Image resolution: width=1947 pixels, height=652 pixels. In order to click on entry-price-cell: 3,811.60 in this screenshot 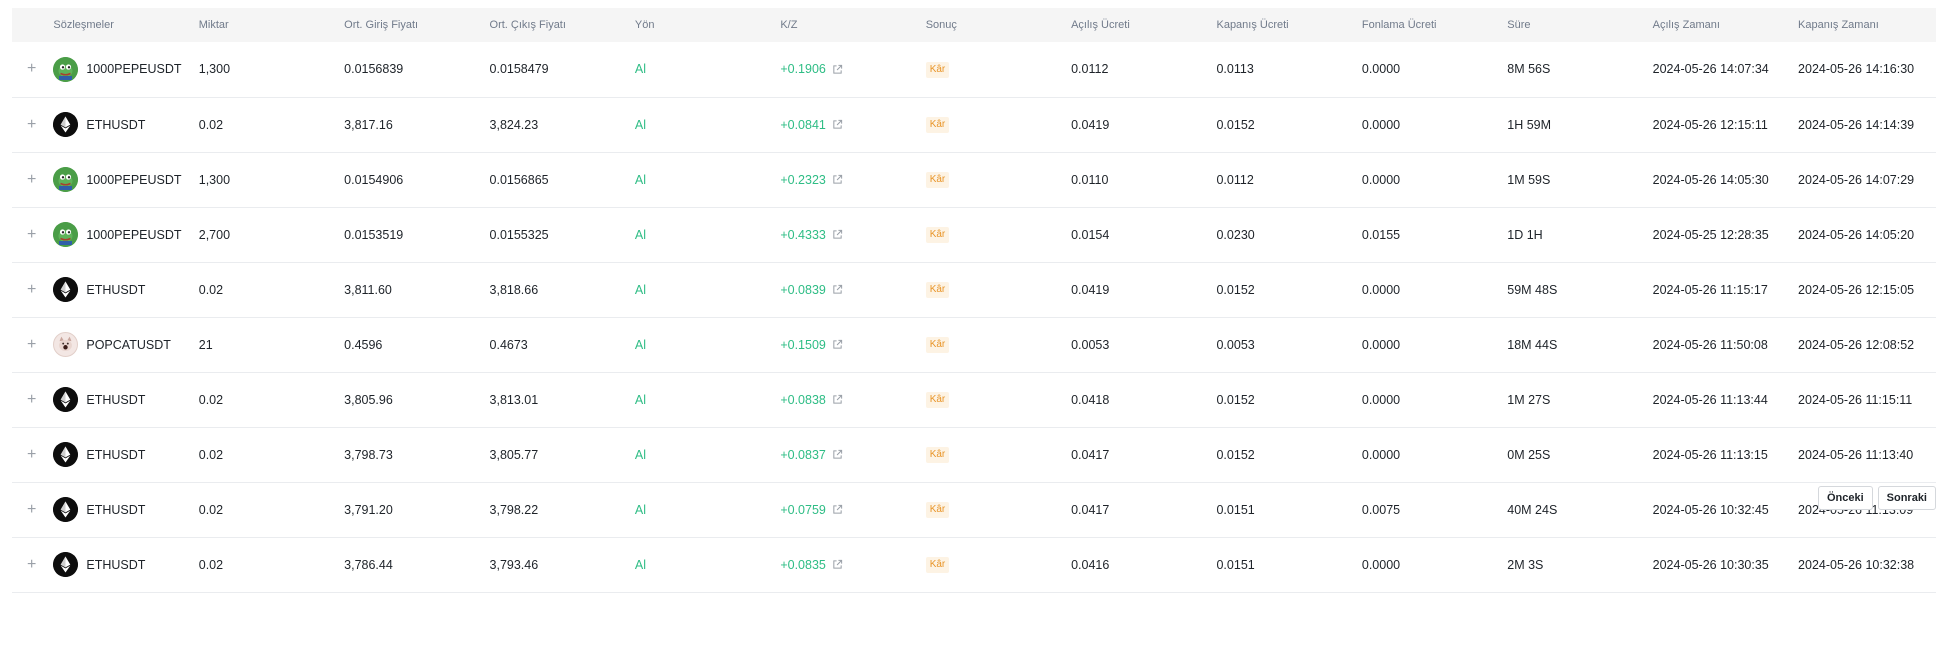, I will do `click(368, 289)`.